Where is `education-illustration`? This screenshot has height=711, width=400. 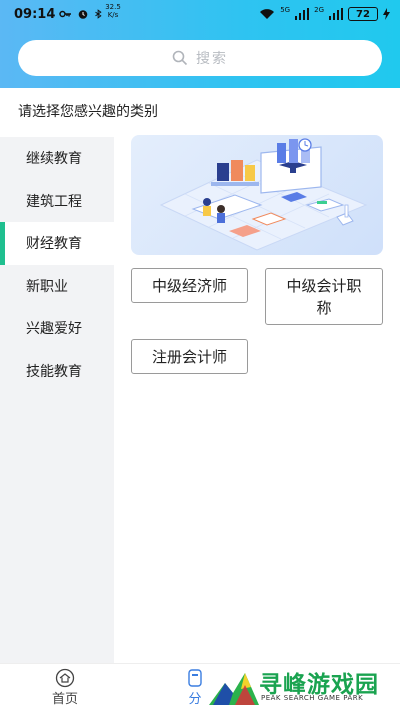 education-illustration is located at coordinates (263, 194).